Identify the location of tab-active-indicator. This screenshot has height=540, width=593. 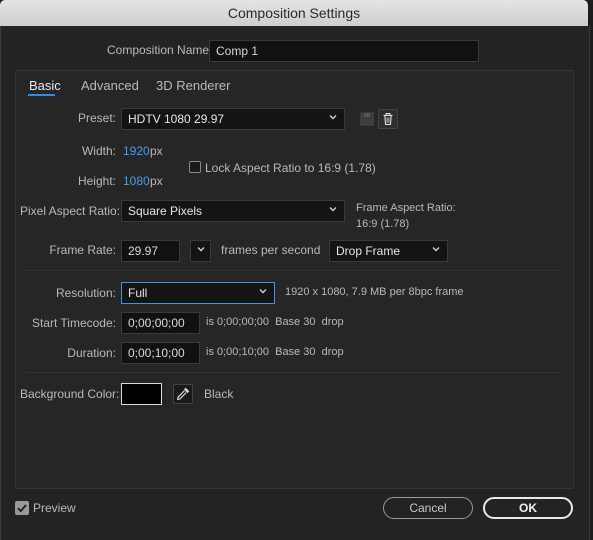
(41, 95).